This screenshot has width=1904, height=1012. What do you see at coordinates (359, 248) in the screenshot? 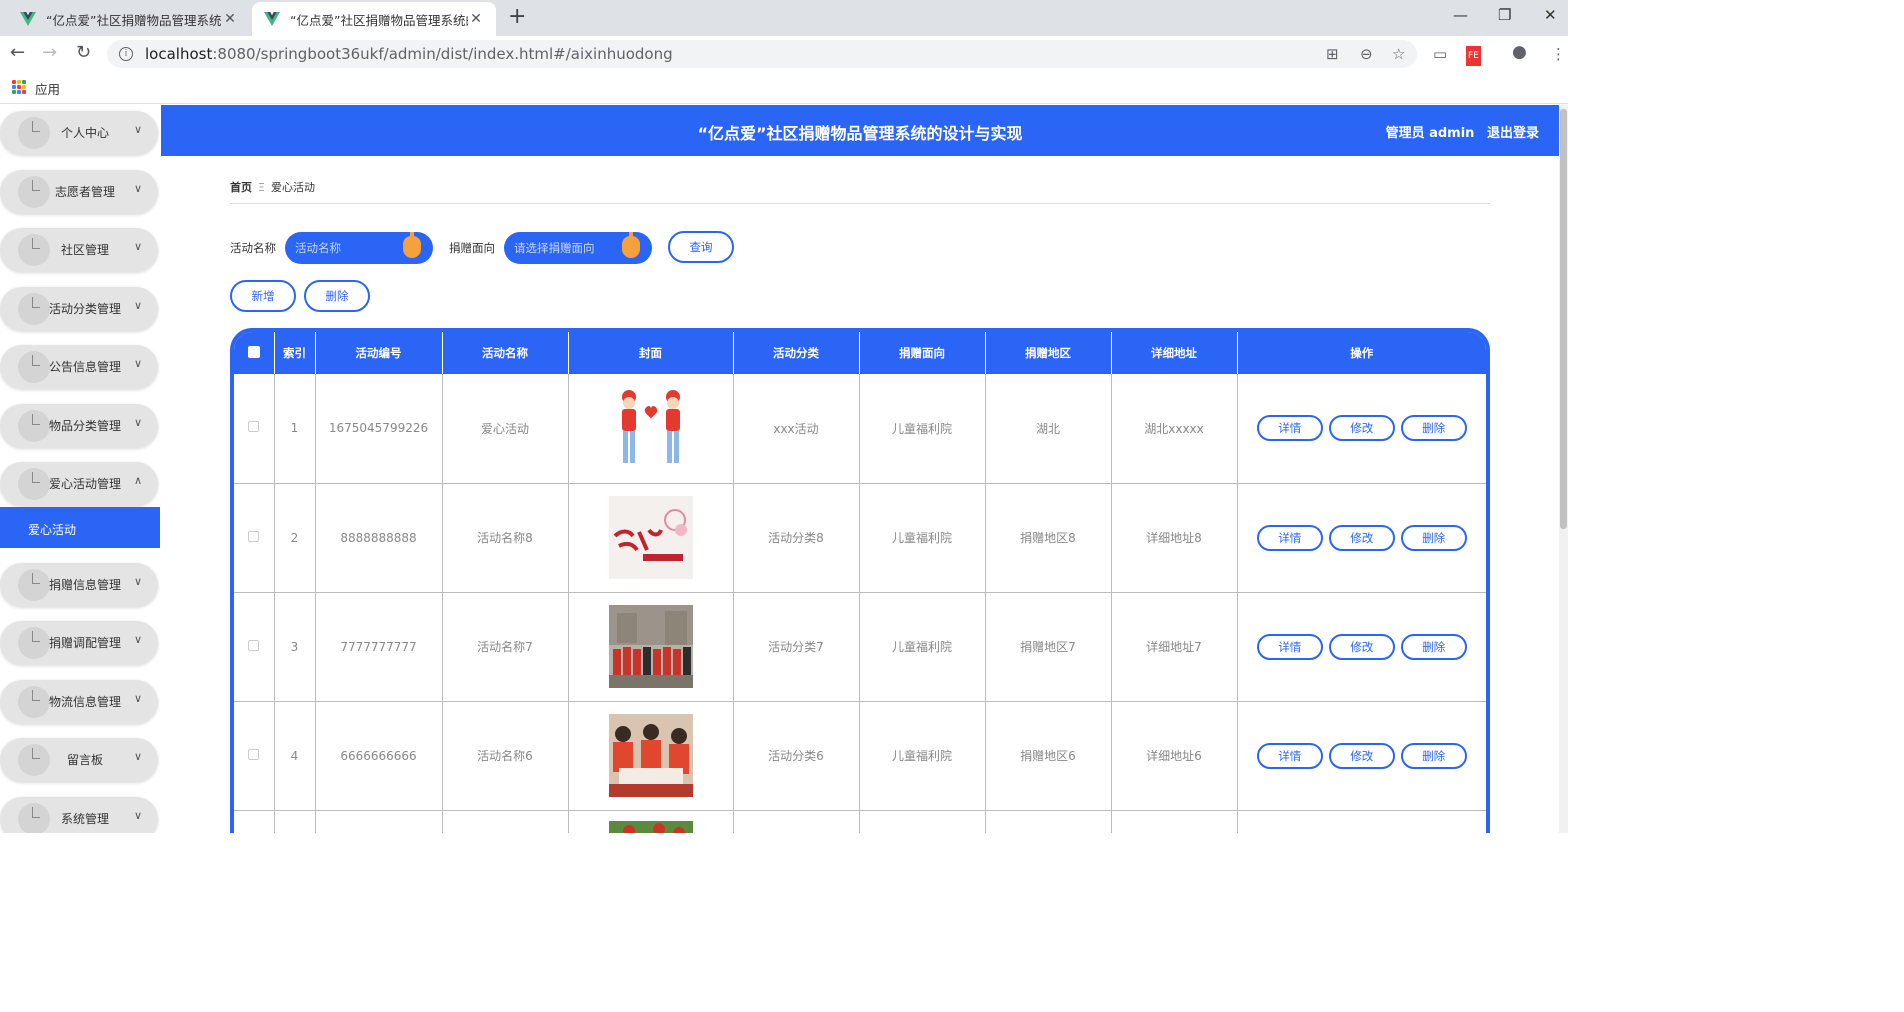
I see `activity-name-input: 活动名称` at bounding box center [359, 248].